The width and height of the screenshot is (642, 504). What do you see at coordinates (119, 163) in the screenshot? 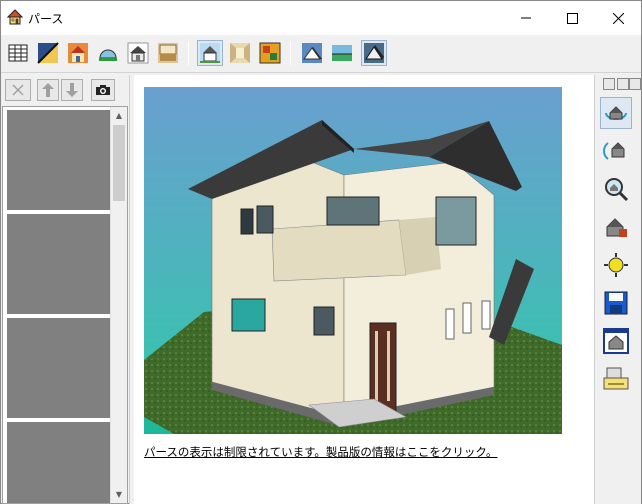
I see `scrollbar-thumb` at bounding box center [119, 163].